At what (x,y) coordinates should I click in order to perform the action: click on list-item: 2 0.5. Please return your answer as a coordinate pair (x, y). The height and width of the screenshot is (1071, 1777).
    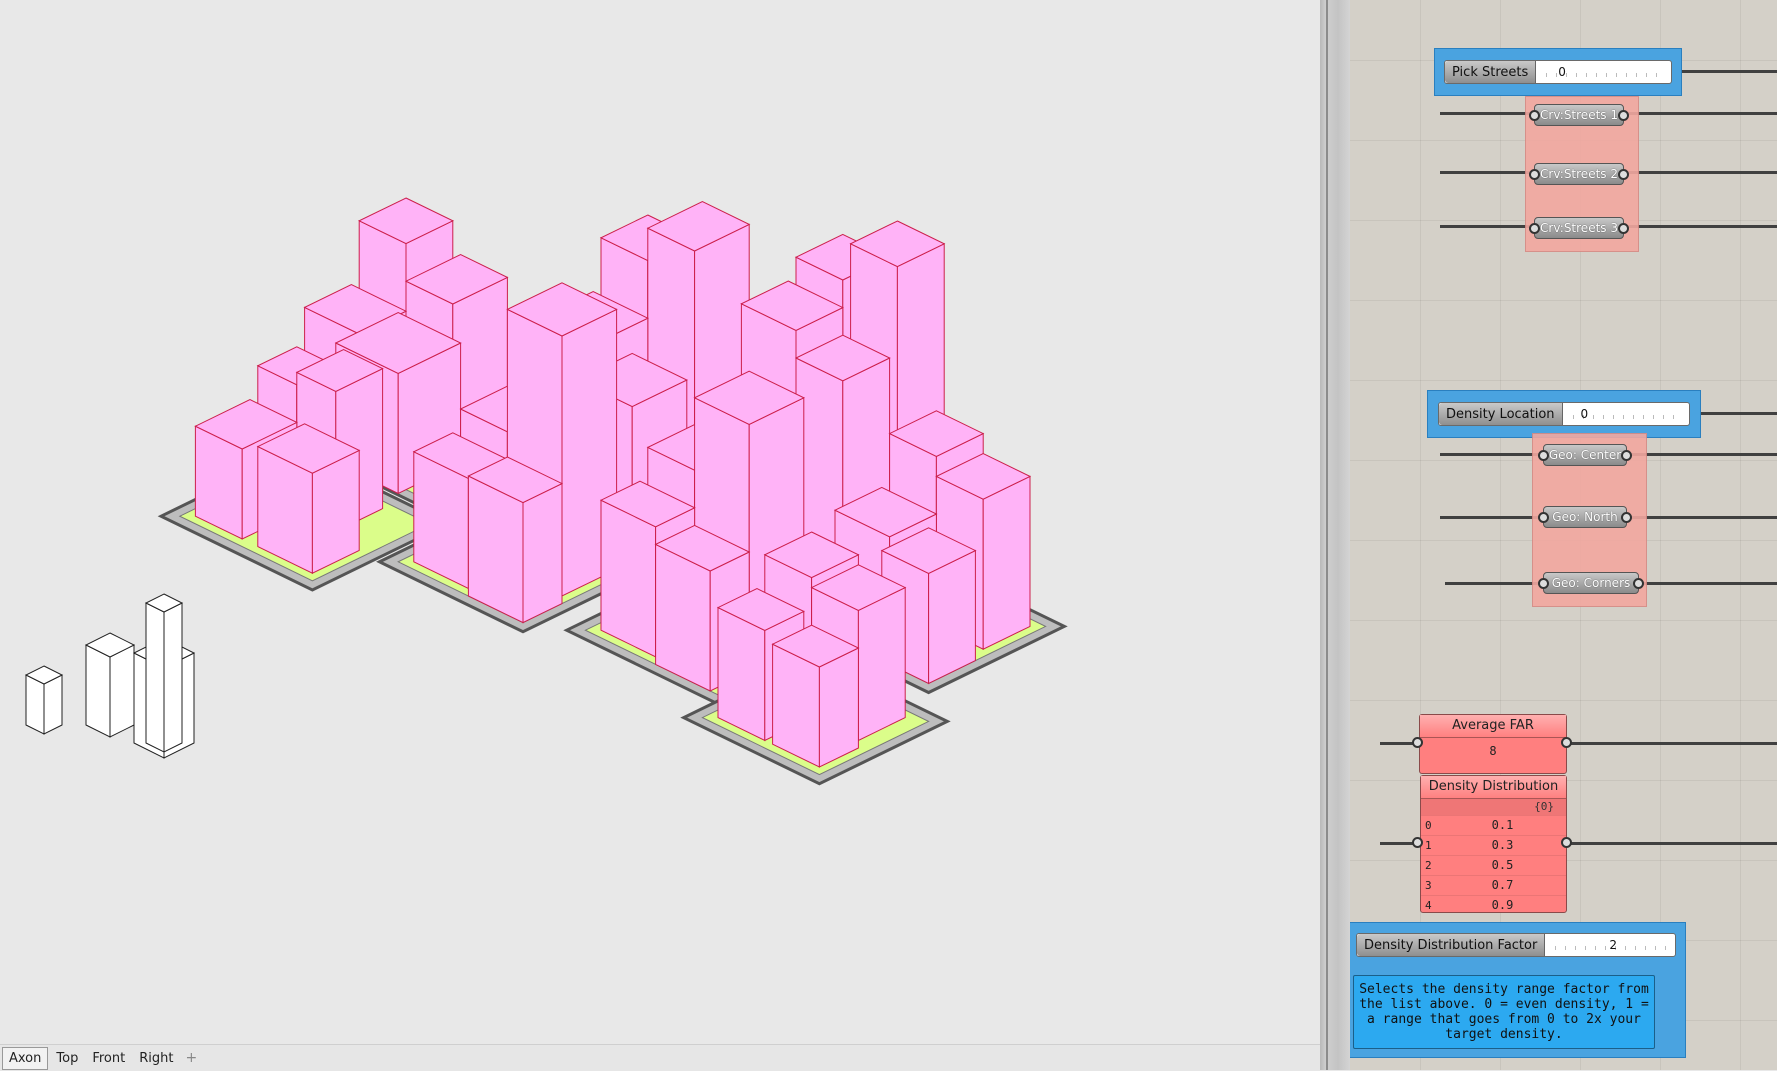
    Looking at the image, I should click on (1493, 865).